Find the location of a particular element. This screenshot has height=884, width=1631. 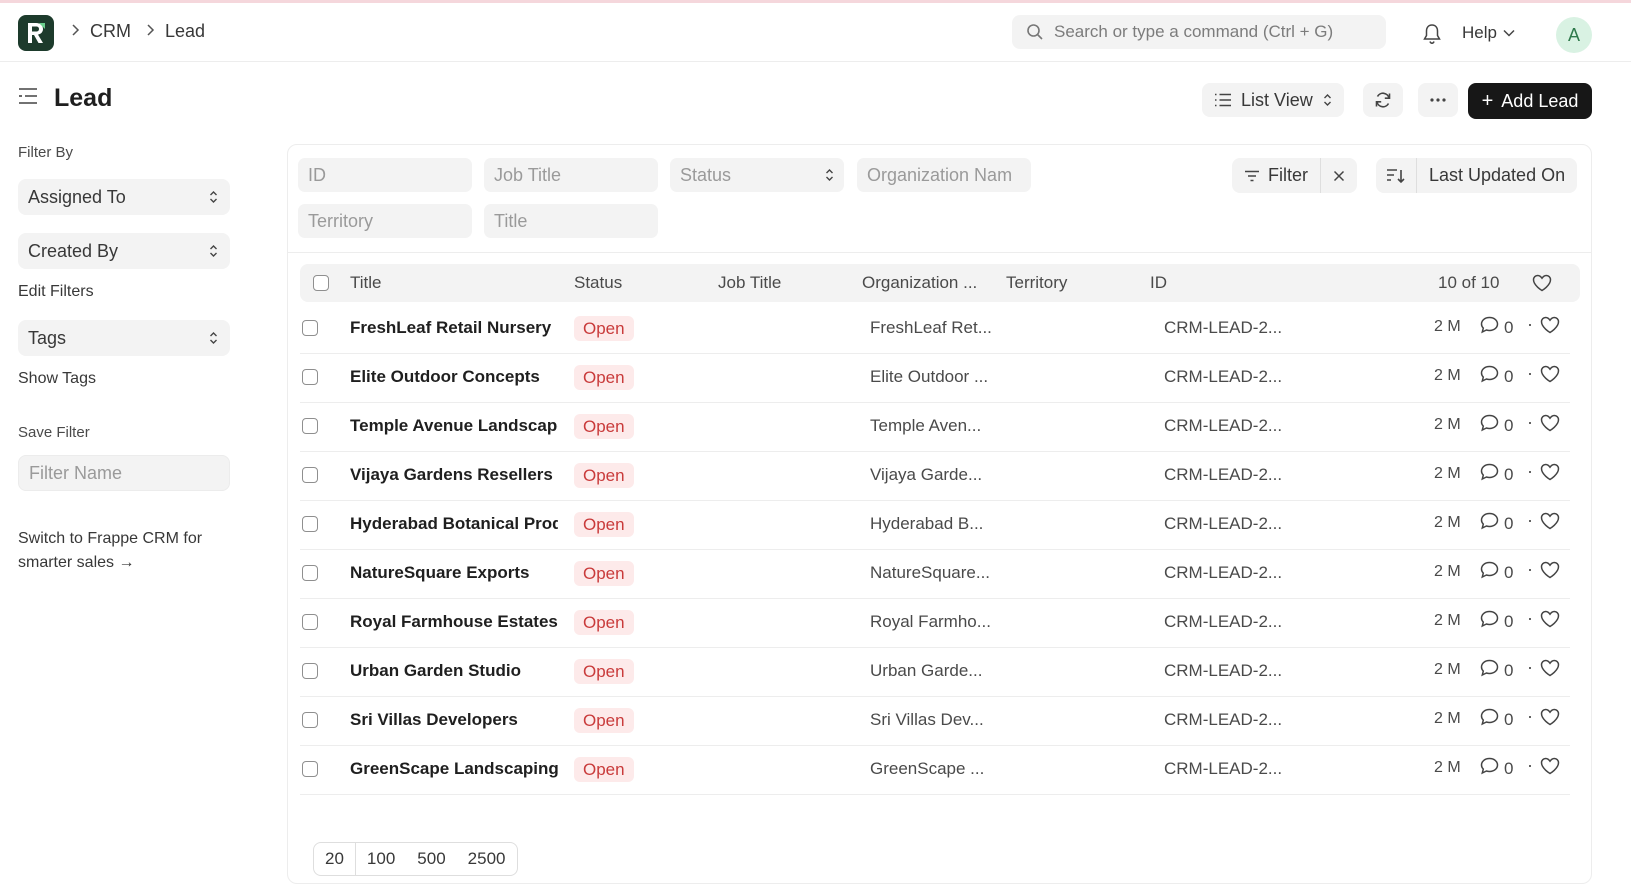

lead-title: Elite Outdoor Concepts is located at coordinates (454, 377).